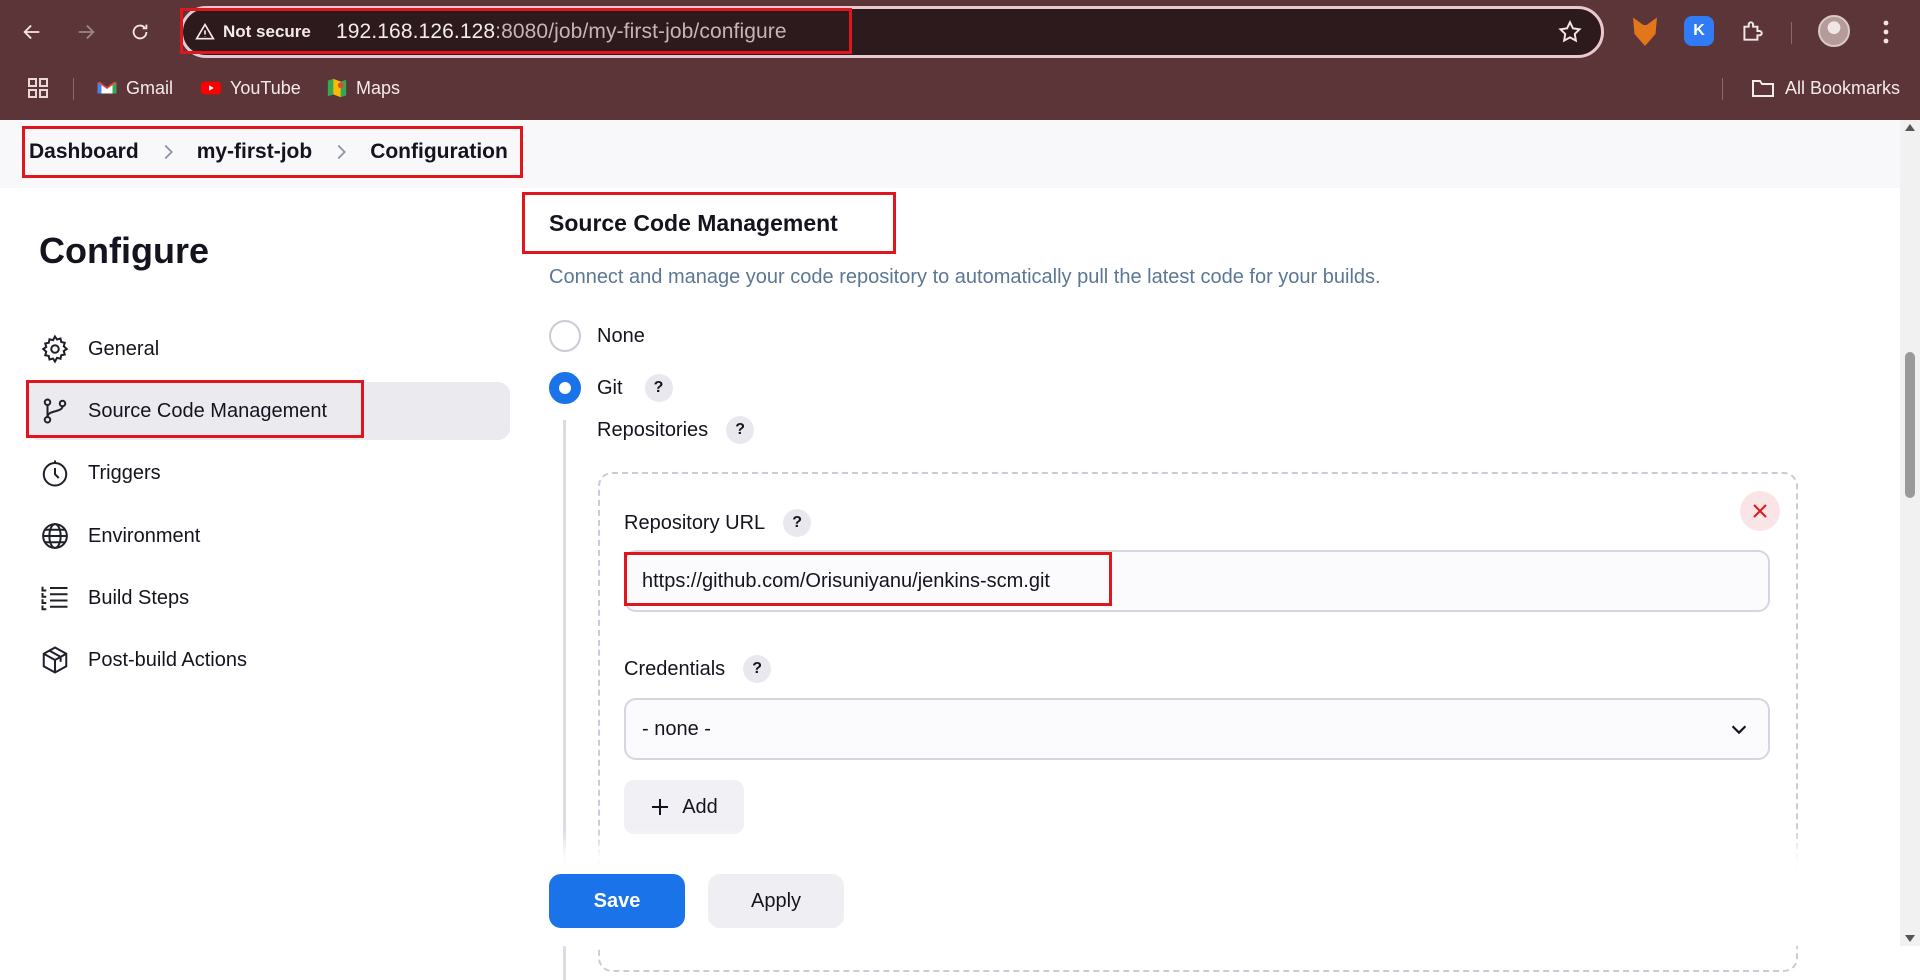  What do you see at coordinates (868, 579) in the screenshot?
I see `repository-url-annotation-box` at bounding box center [868, 579].